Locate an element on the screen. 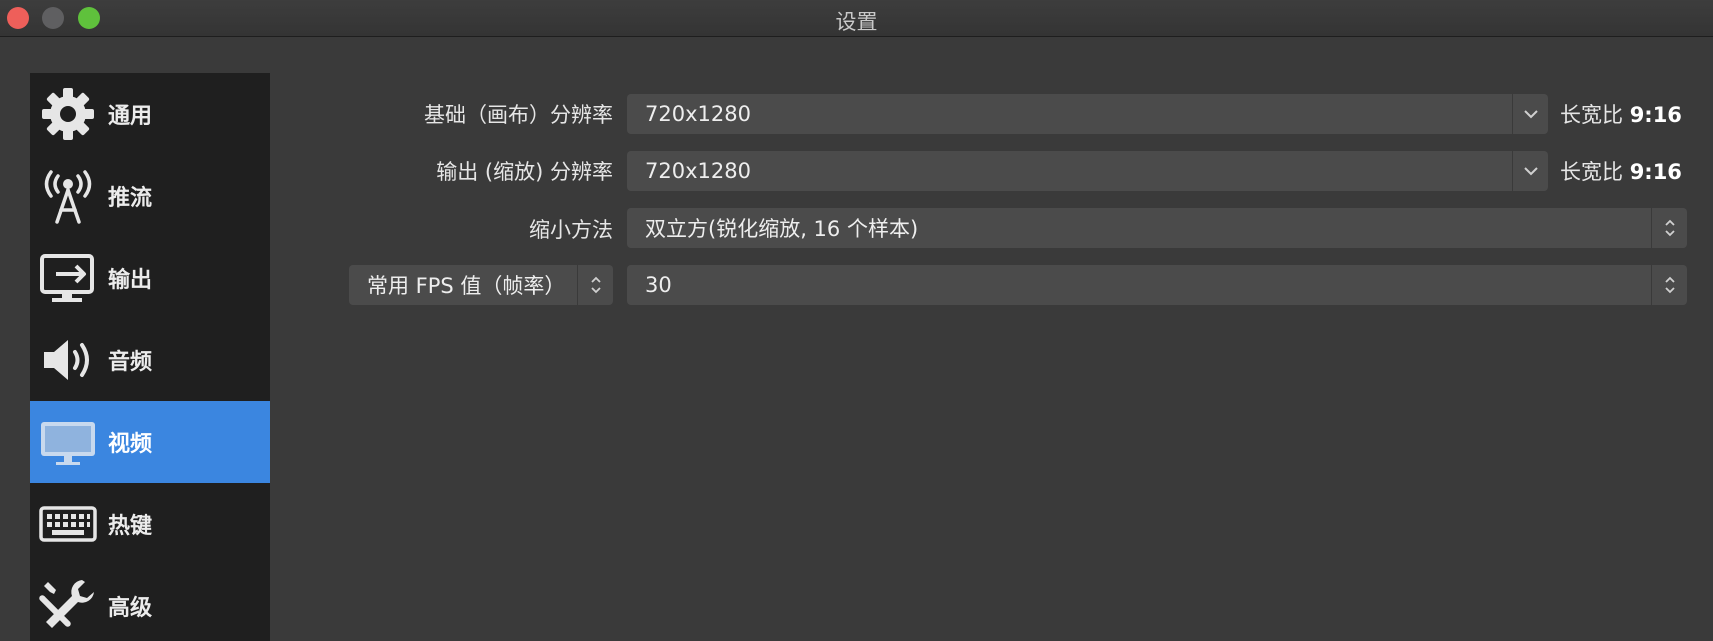 Image resolution: width=1713 pixels, height=641 pixels. sidebar-item-hotkeys: 热键 is located at coordinates (150, 524).